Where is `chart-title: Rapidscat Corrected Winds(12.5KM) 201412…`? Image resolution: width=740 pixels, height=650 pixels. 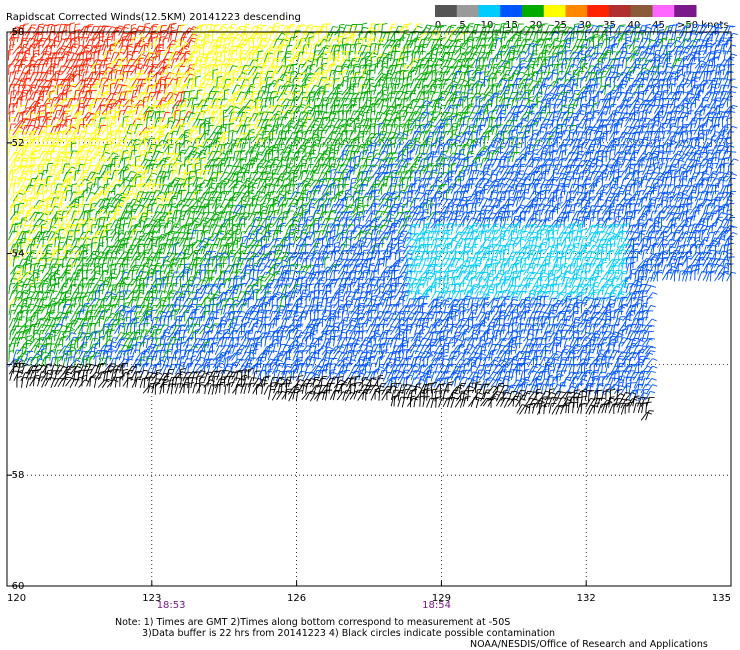
chart-title: Rapidscat Corrected Winds(12.5KM) 201412… is located at coordinates (153, 17).